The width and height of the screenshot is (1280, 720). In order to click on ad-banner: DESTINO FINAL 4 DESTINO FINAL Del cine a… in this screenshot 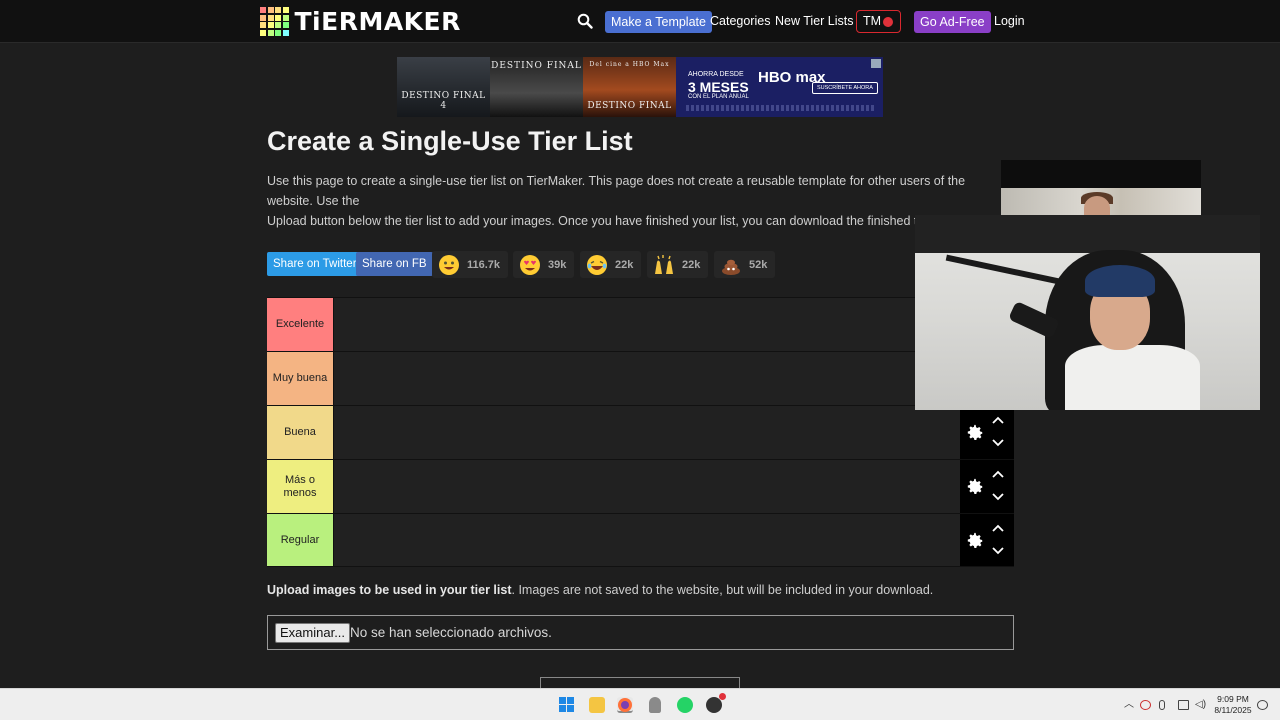, I will do `click(640, 87)`.